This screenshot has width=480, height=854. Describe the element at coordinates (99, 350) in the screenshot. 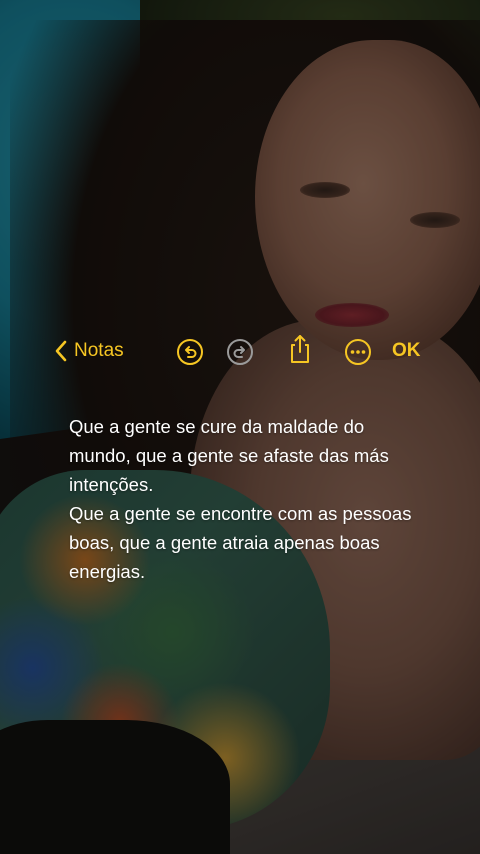

I see `back-label: Notas` at that location.